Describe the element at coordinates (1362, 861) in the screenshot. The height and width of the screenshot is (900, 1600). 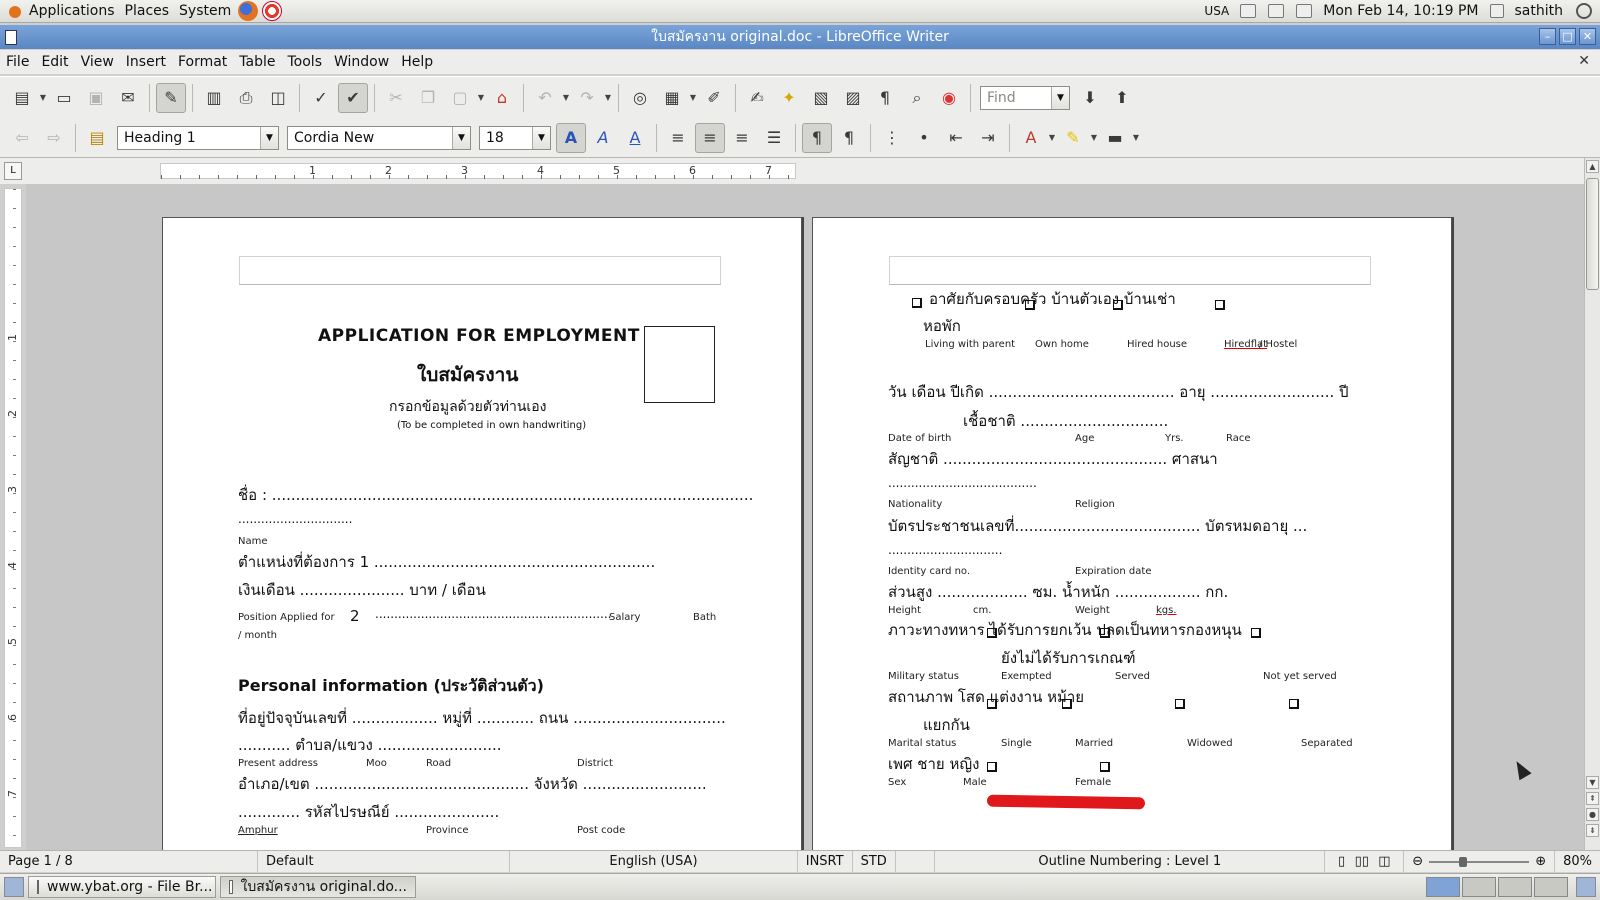
I see `multi-page-view-icon: ▯▯` at that location.